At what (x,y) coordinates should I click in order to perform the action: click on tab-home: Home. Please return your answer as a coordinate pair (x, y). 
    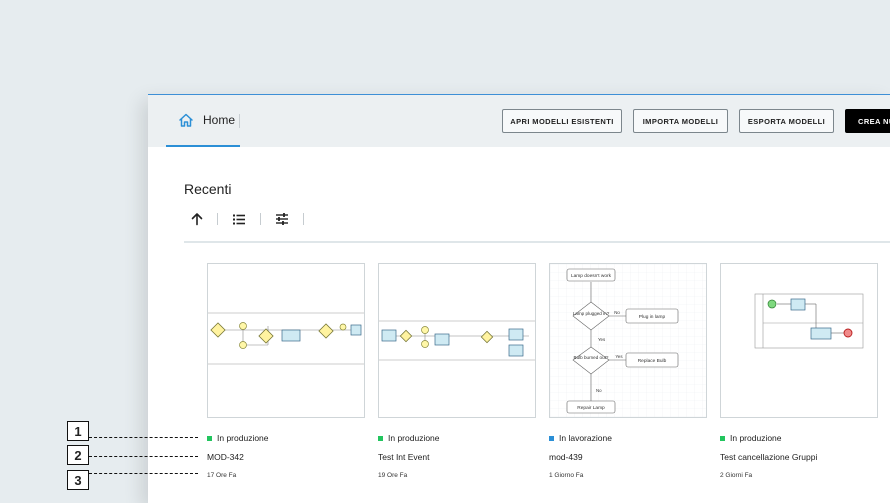
    Looking at the image, I should click on (203, 121).